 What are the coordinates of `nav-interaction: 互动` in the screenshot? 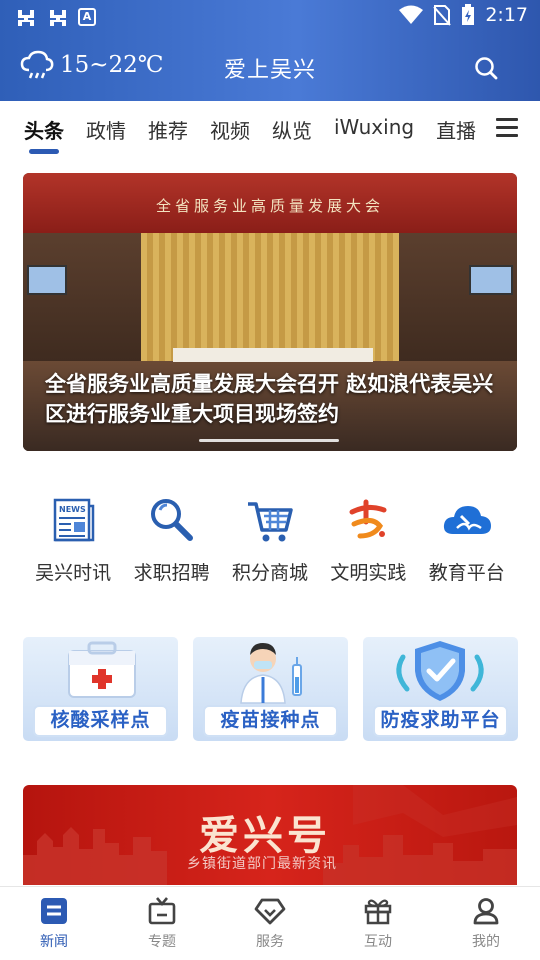 It's located at (378, 923).